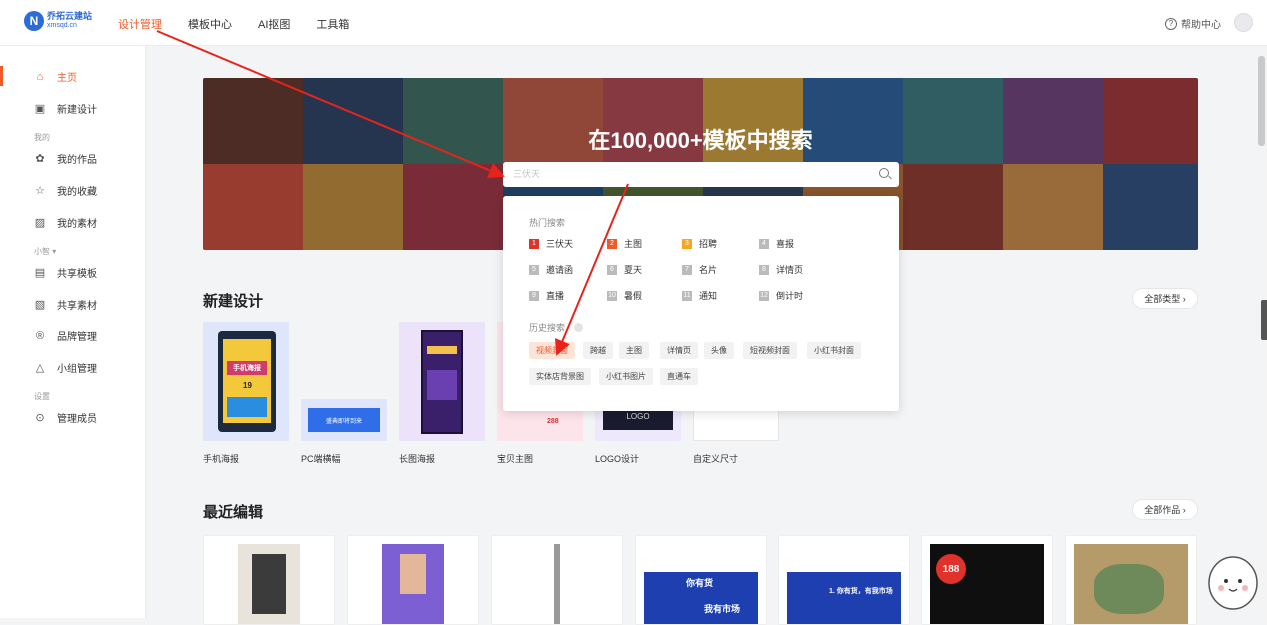  What do you see at coordinates (552, 350) in the screenshot?
I see `history-search-tag: 视频封面` at bounding box center [552, 350].